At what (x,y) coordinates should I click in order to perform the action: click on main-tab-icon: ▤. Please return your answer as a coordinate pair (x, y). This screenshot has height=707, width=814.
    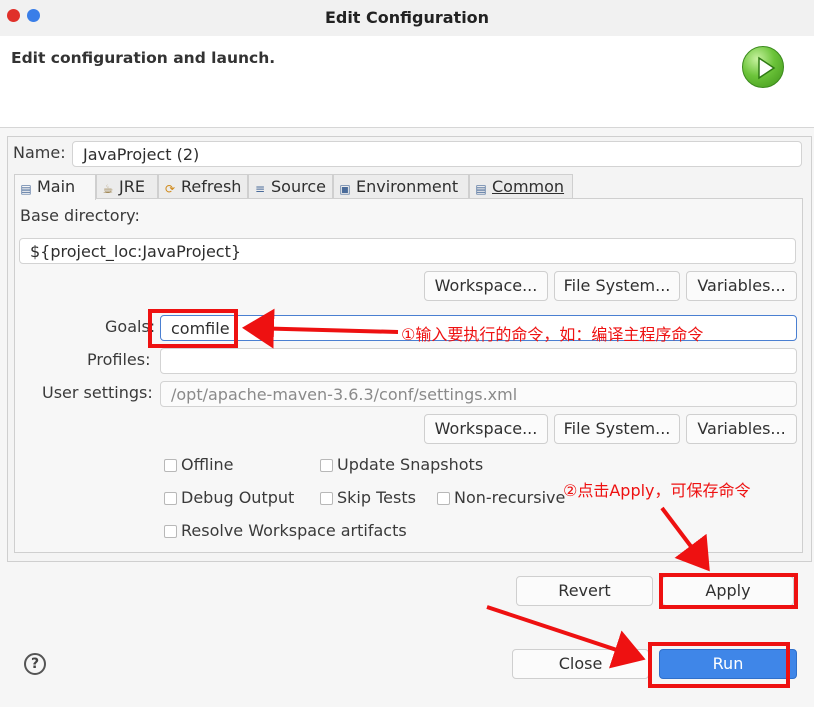
    Looking at the image, I should click on (26, 189).